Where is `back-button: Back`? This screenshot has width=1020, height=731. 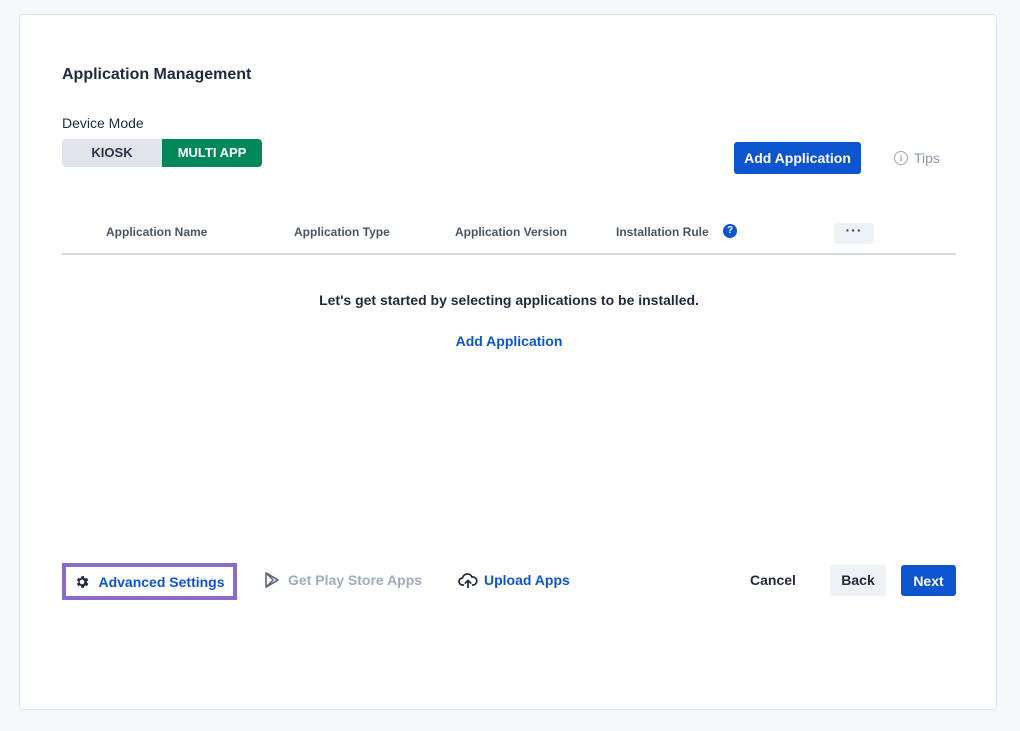 back-button: Back is located at coordinates (858, 580).